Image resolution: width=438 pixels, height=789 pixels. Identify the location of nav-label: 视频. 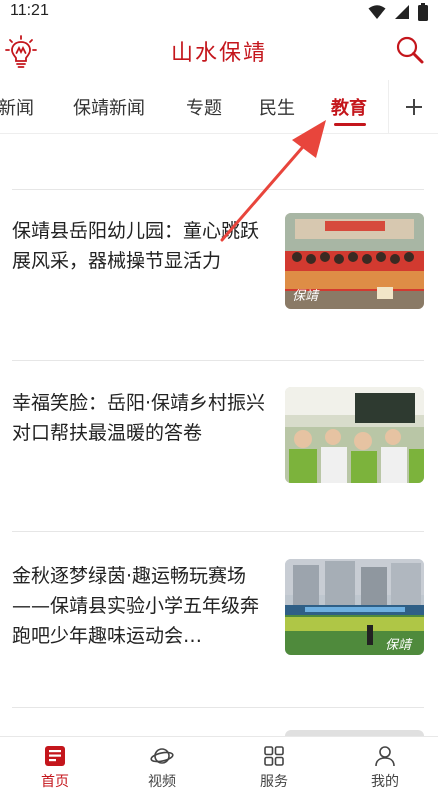
(162, 781).